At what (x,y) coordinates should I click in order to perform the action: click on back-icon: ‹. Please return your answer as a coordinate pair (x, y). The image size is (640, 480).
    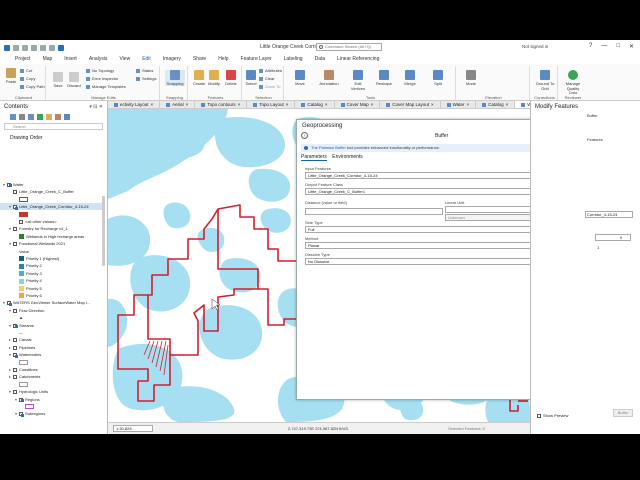
    Looking at the image, I should click on (304, 135).